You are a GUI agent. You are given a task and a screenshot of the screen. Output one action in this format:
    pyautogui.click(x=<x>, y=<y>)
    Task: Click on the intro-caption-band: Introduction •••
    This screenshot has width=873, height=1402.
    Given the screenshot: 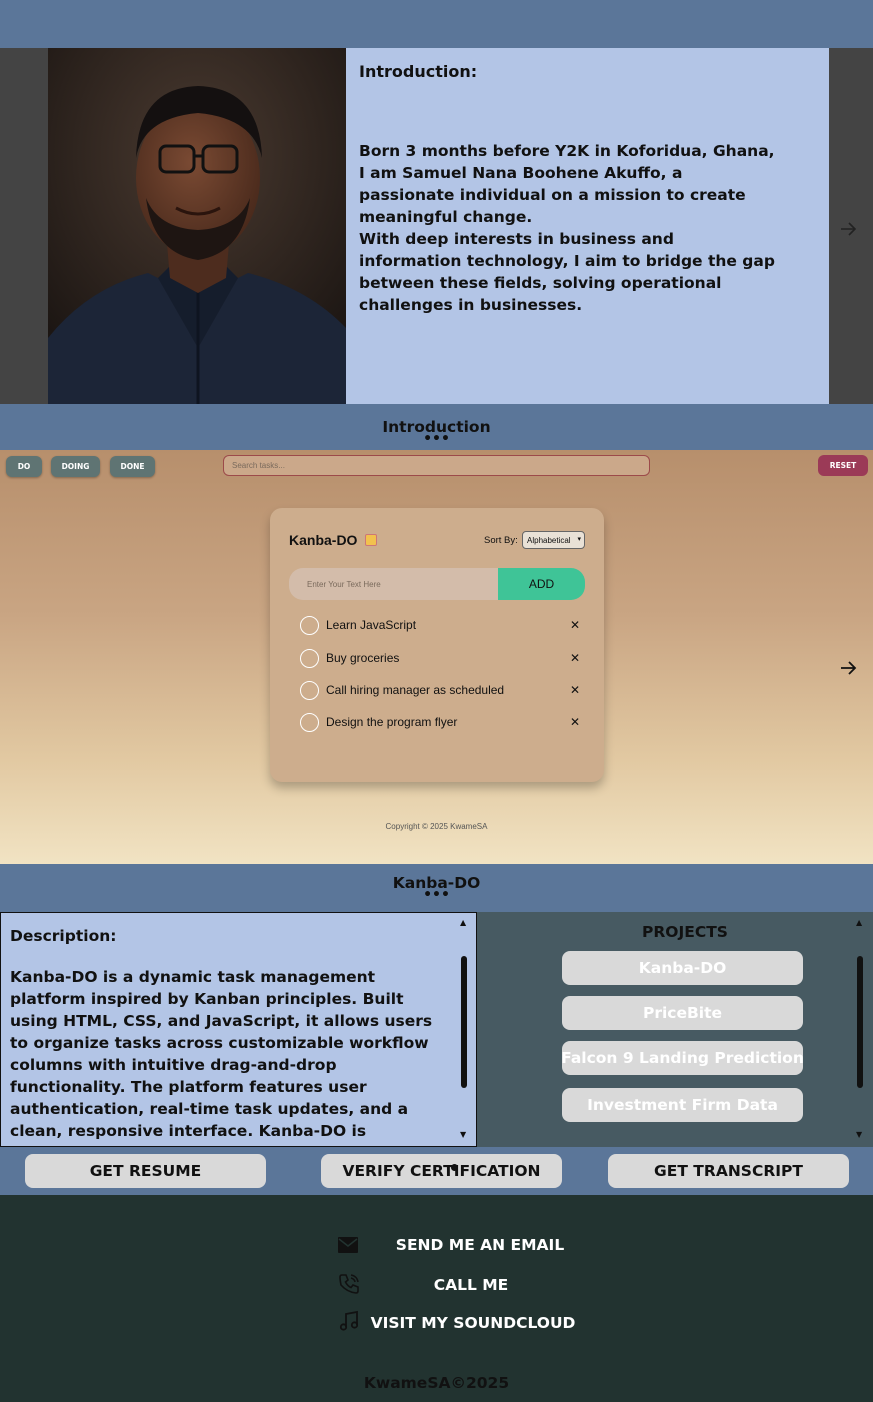 What is the action you would take?
    pyautogui.click(x=436, y=427)
    